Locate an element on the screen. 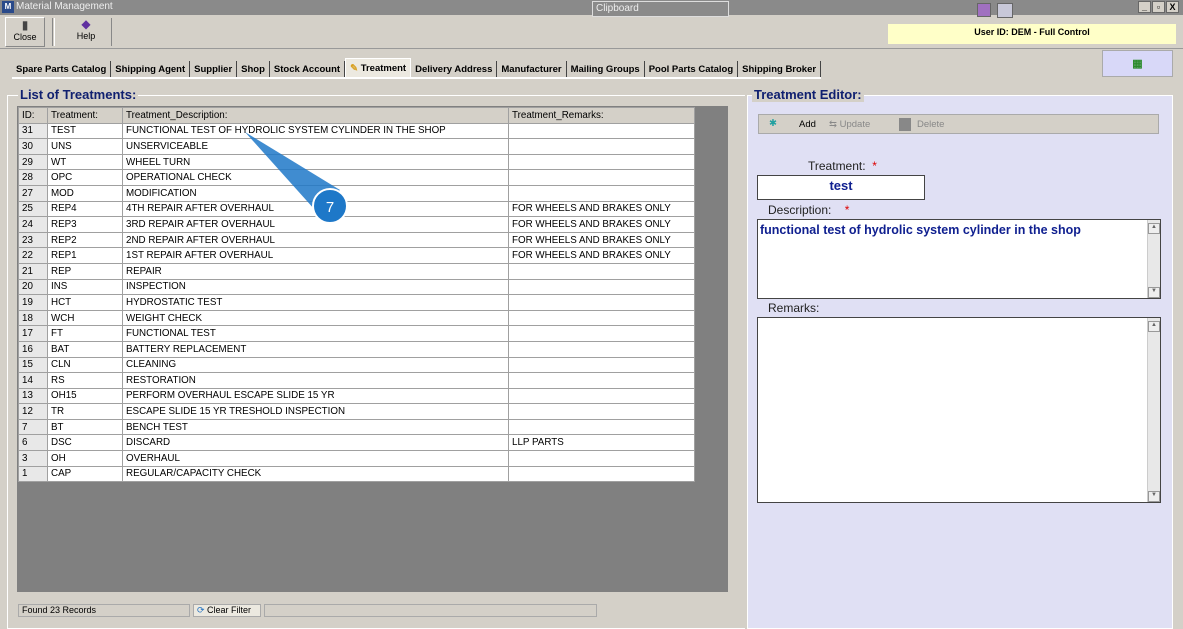  cell-id: 22 is located at coordinates (33, 255).